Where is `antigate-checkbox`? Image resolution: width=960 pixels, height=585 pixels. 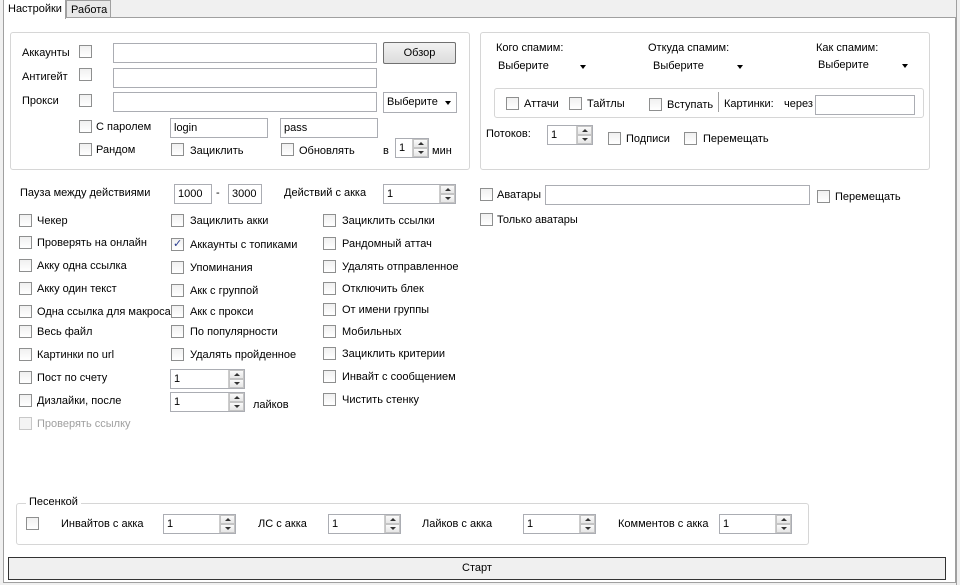
antigate-checkbox is located at coordinates (85, 74).